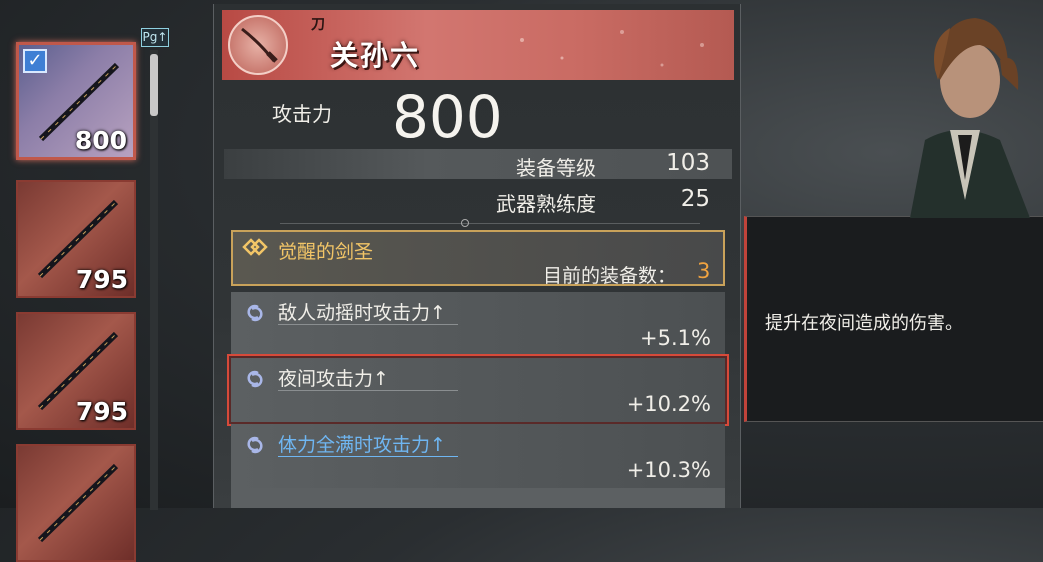 The width and height of the screenshot is (1043, 562). Describe the element at coordinates (675, 338) in the screenshot. I see `bonus-value: +5.1%` at that location.